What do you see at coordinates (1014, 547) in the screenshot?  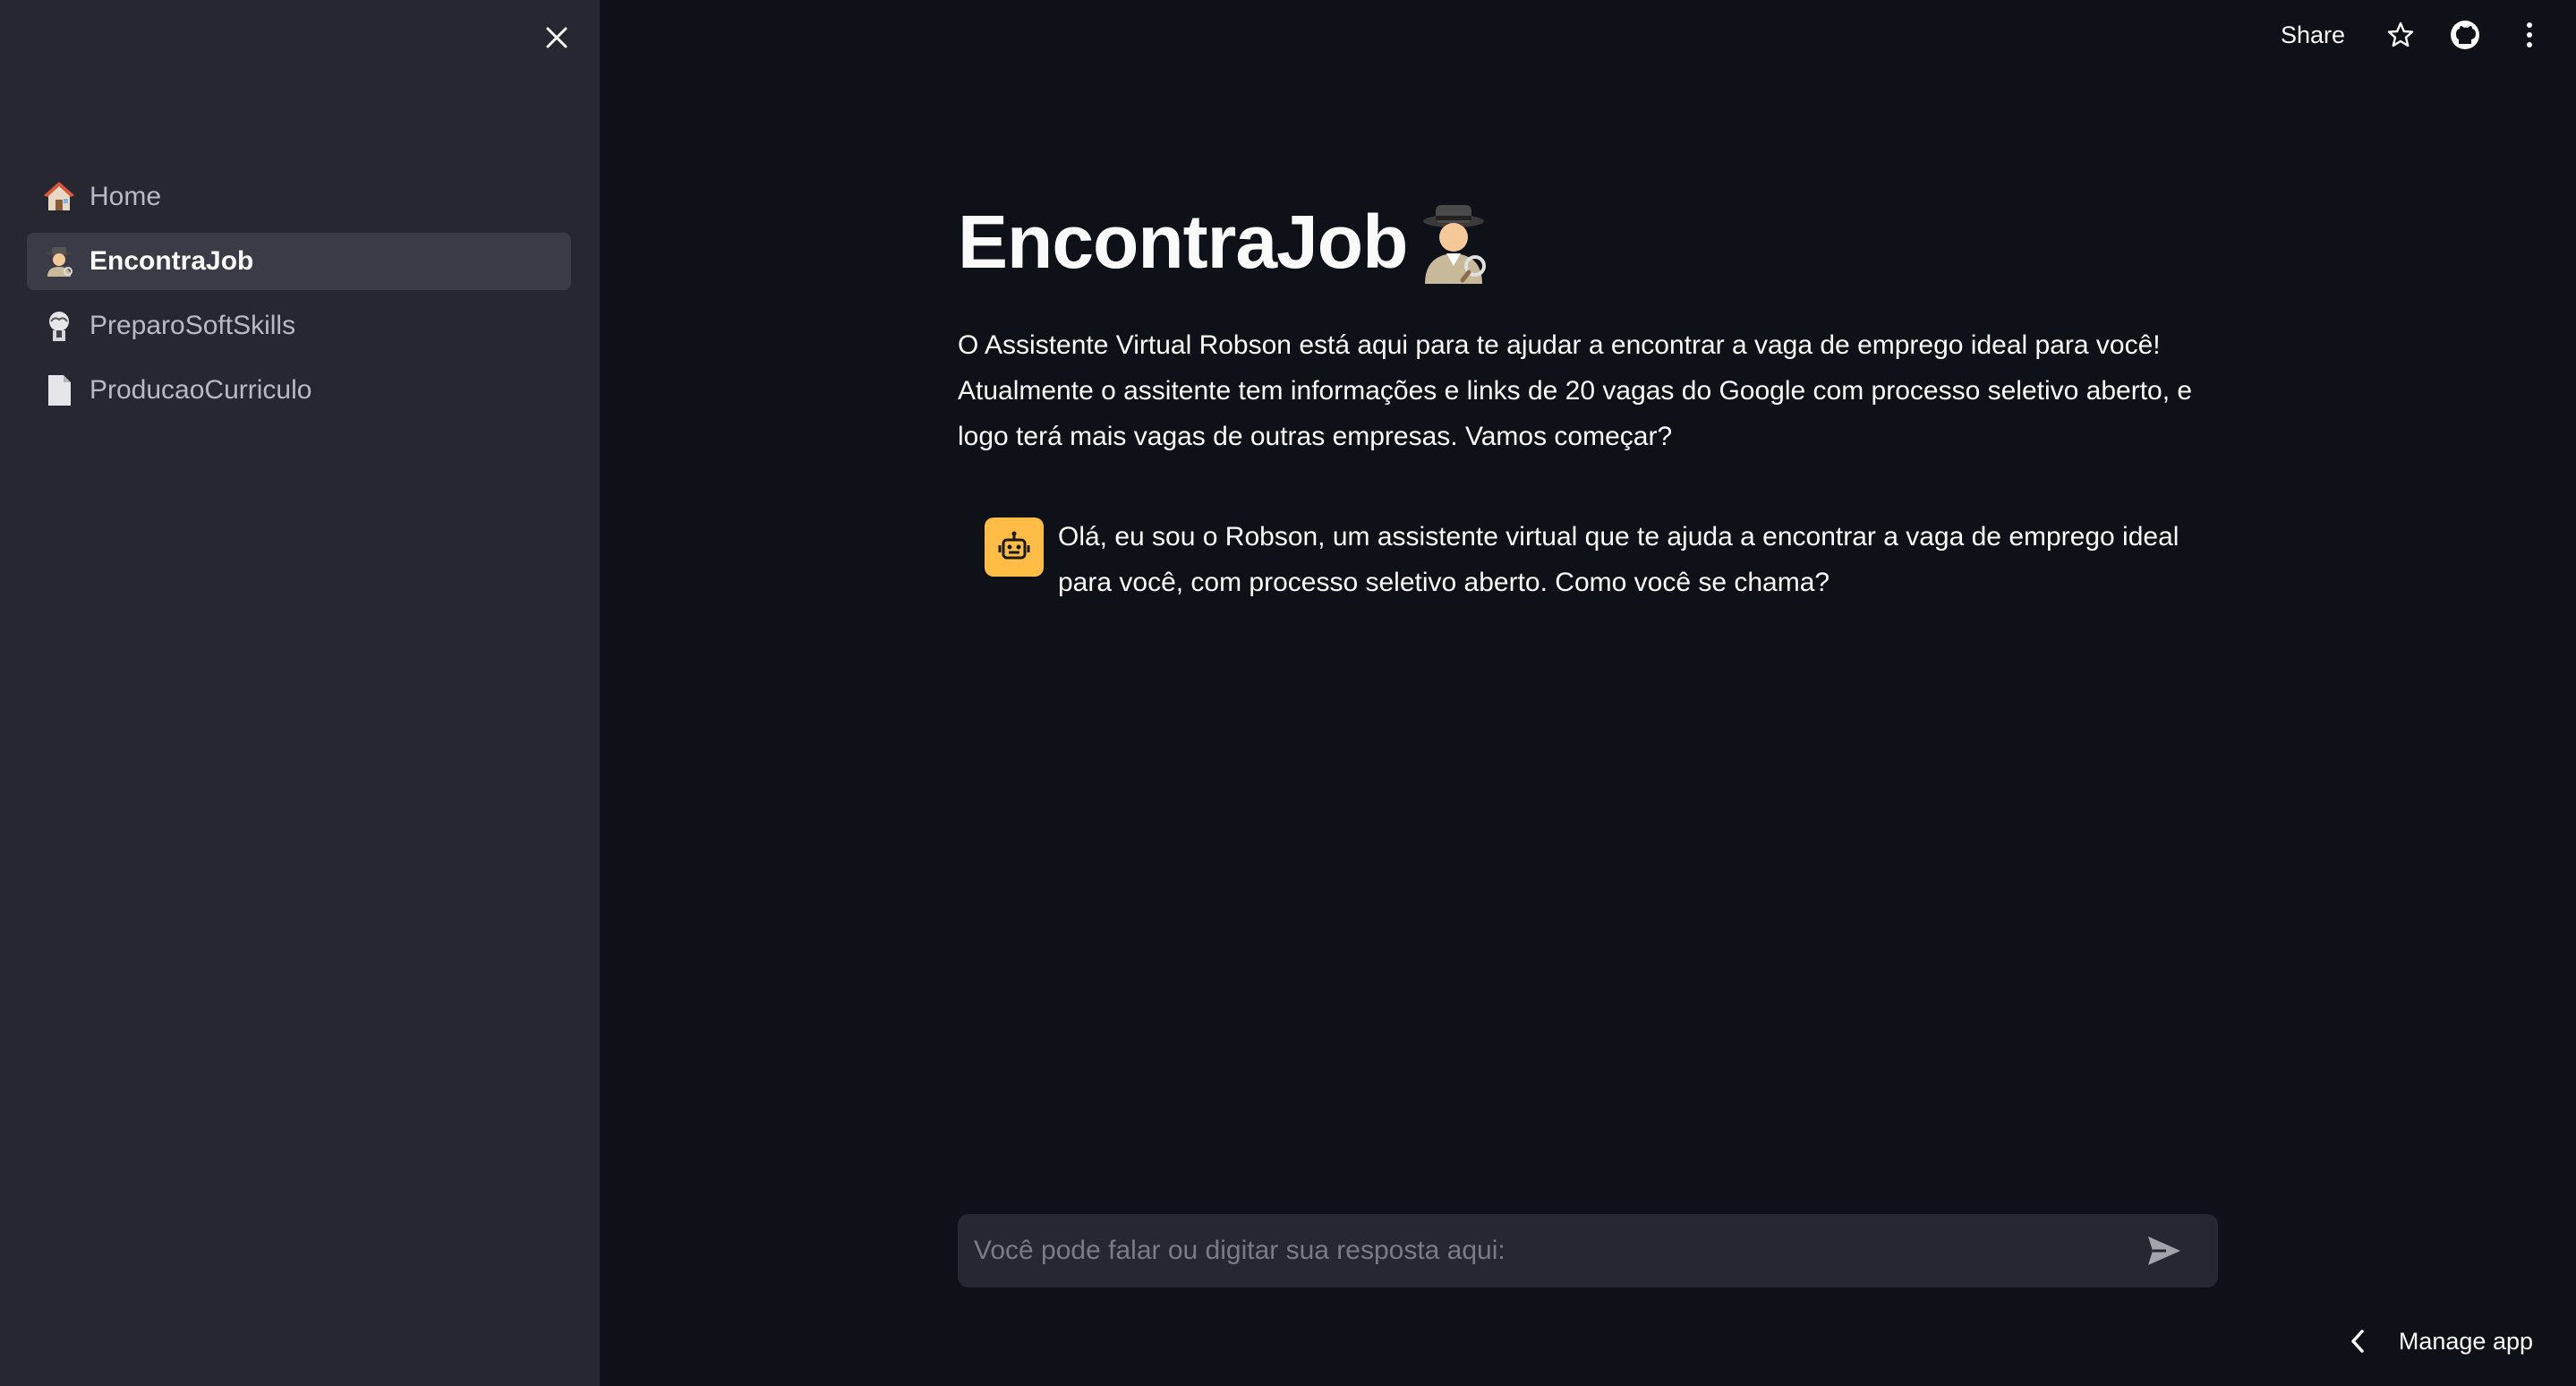 I see `robot-icon` at bounding box center [1014, 547].